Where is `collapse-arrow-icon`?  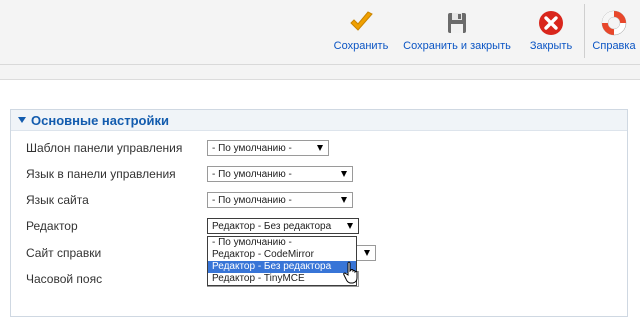
collapse-arrow-icon is located at coordinates (22, 120).